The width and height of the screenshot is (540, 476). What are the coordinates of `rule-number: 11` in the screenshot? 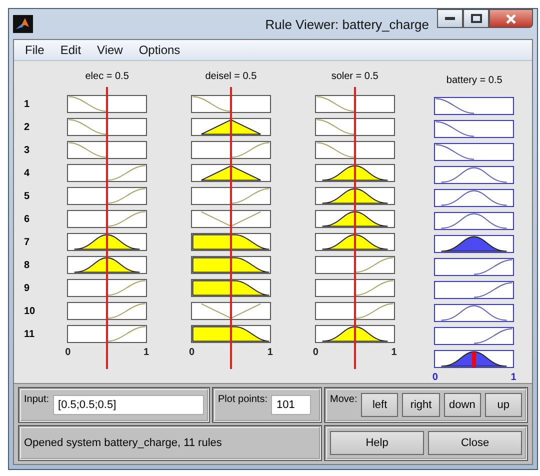 It's located at (30, 335).